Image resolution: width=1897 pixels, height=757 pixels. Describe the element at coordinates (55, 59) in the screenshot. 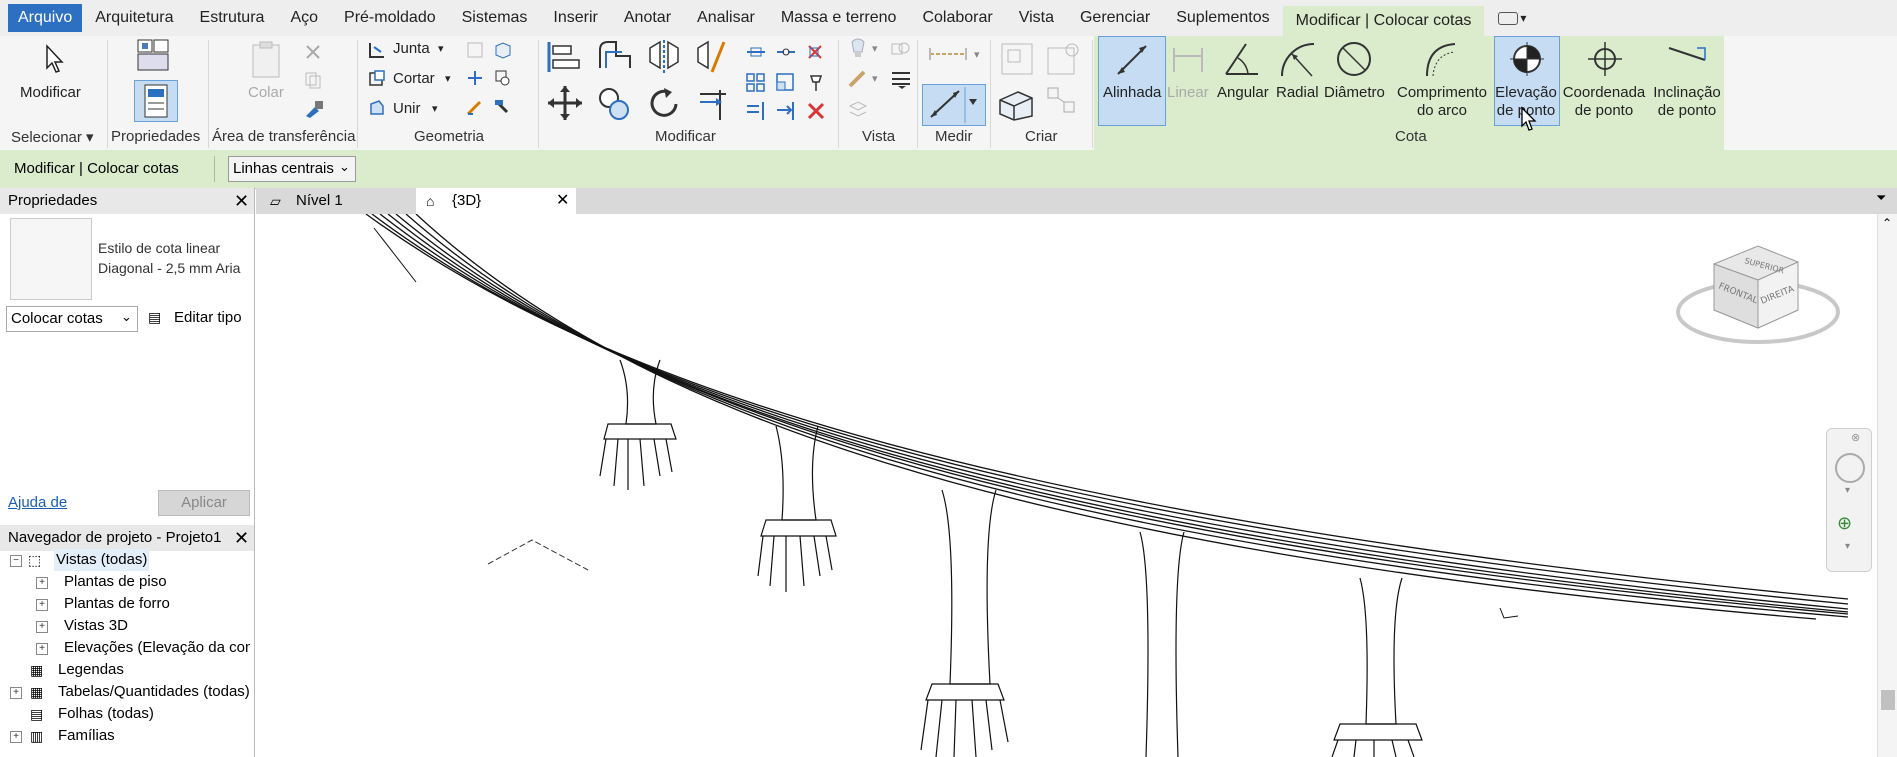

I see `cursor-arrow-icon` at that location.